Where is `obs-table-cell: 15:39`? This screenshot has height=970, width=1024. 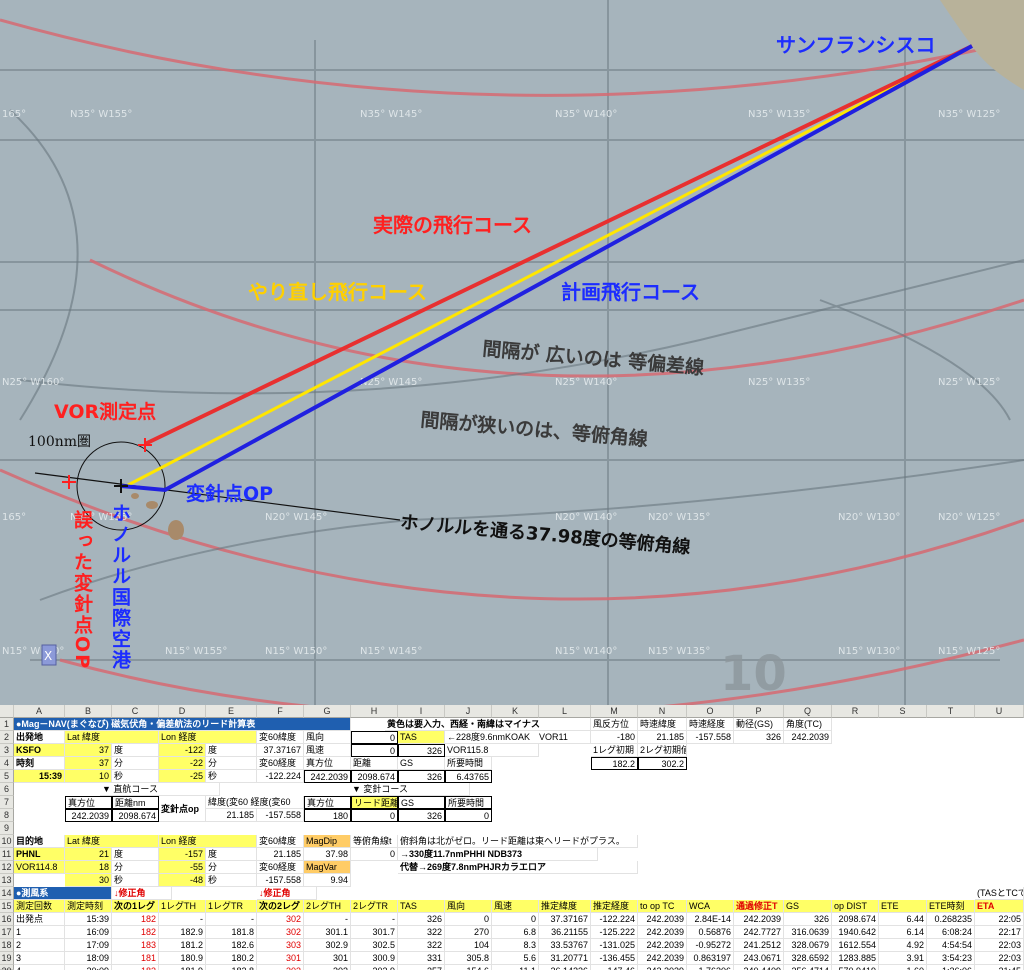
obs-table-cell: 15:39 is located at coordinates (88, 919).